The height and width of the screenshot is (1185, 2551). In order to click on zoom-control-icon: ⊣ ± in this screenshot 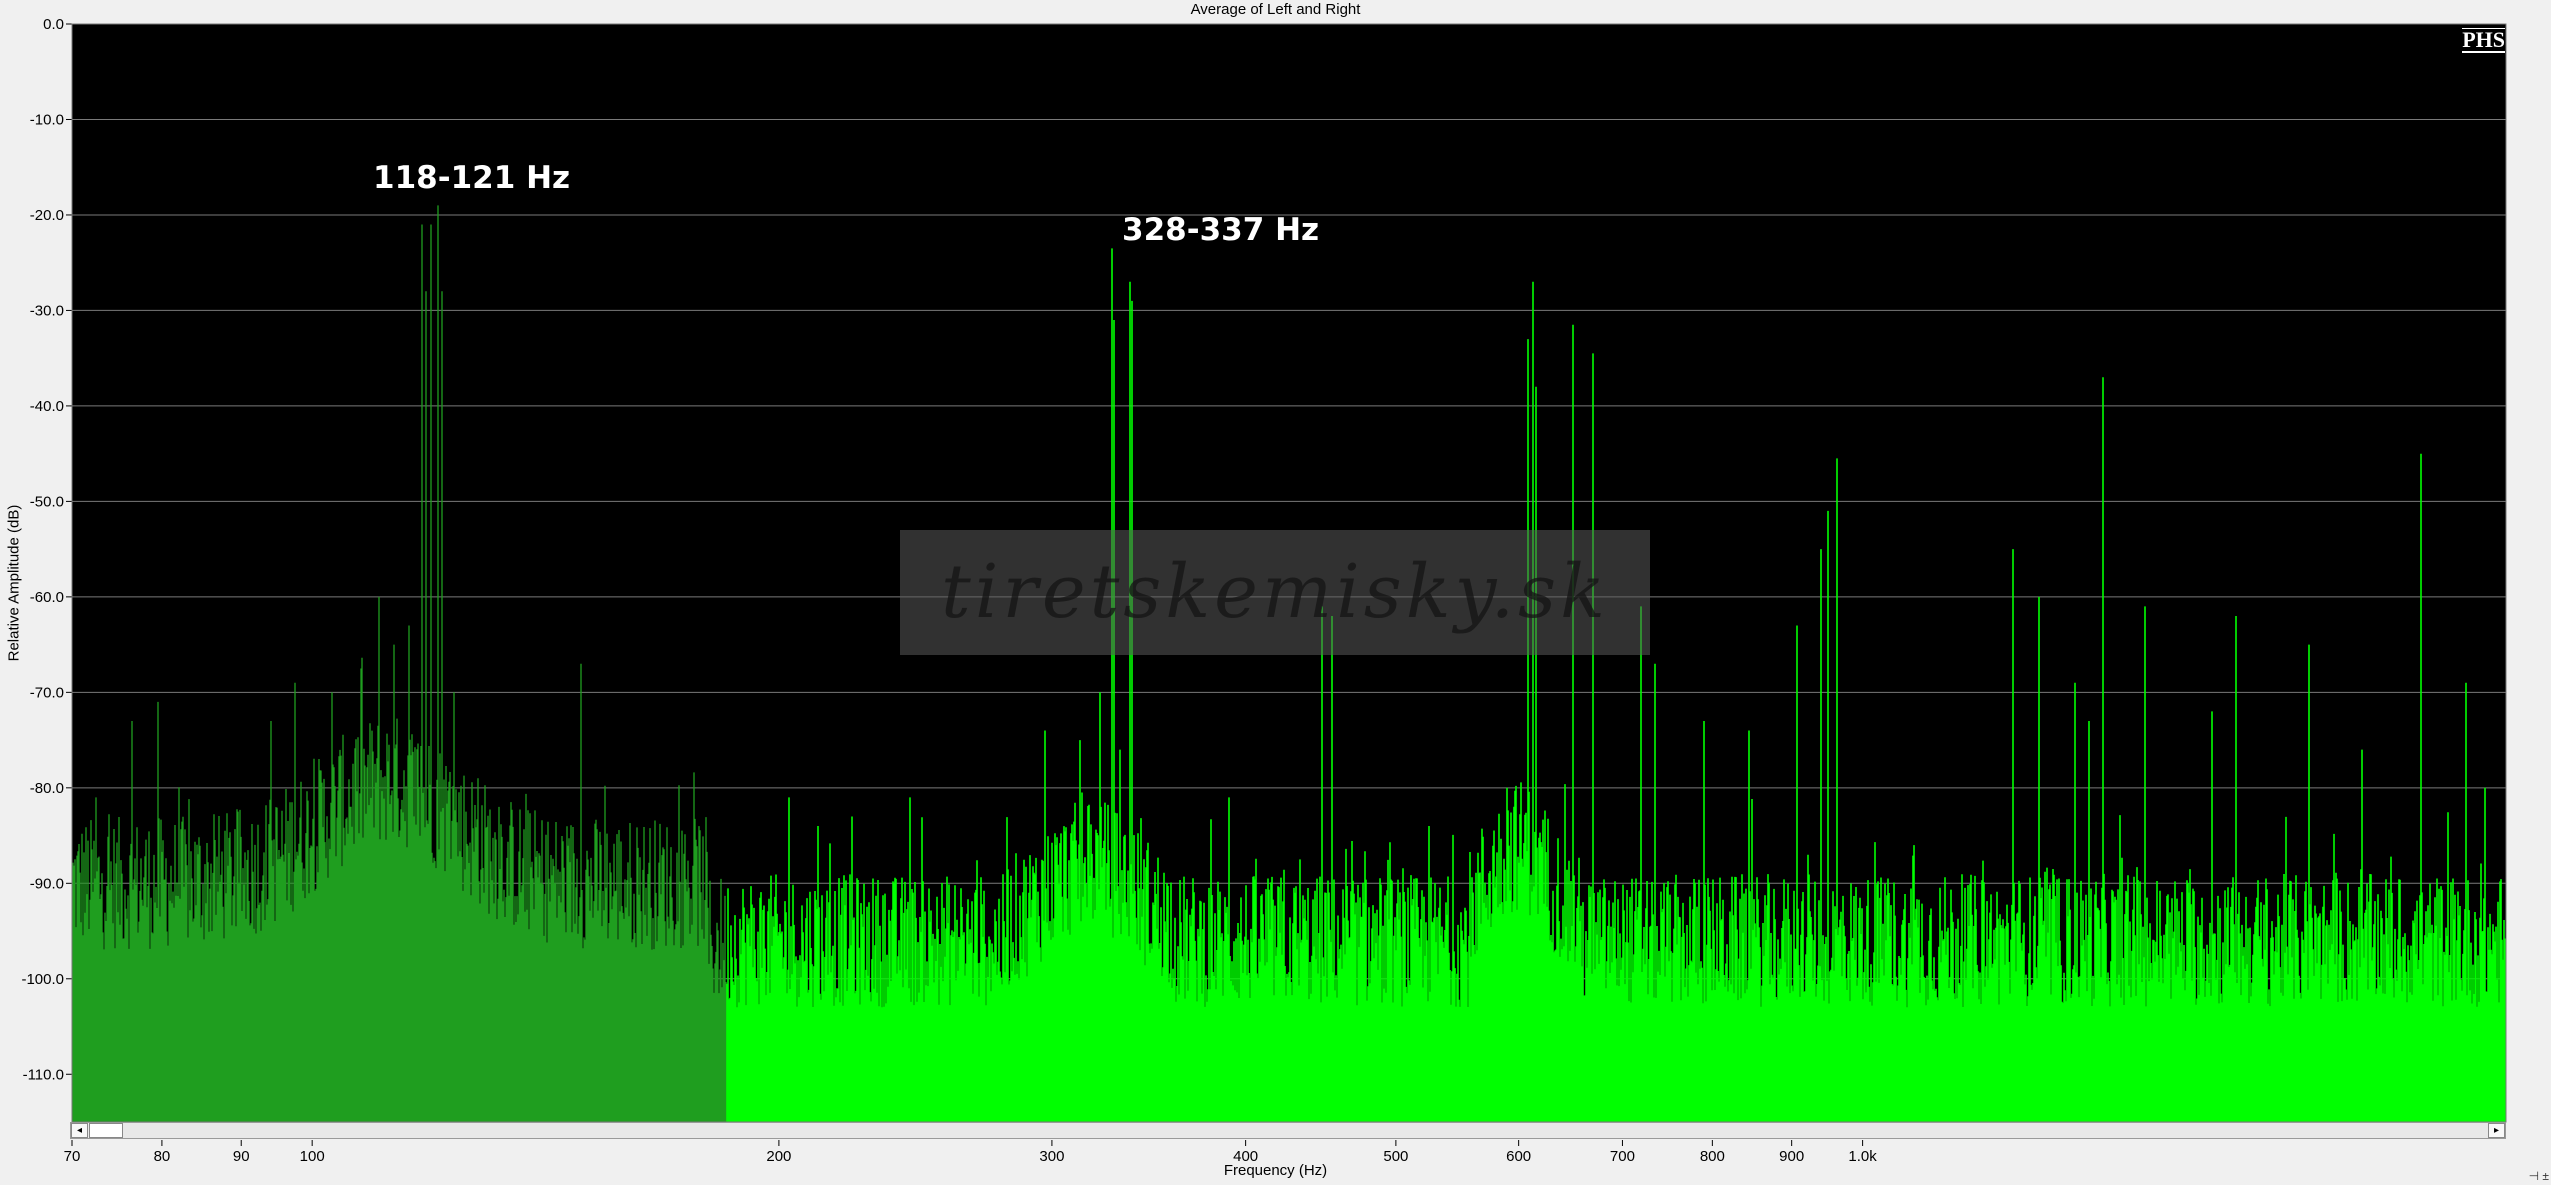, I will do `click(2539, 1176)`.